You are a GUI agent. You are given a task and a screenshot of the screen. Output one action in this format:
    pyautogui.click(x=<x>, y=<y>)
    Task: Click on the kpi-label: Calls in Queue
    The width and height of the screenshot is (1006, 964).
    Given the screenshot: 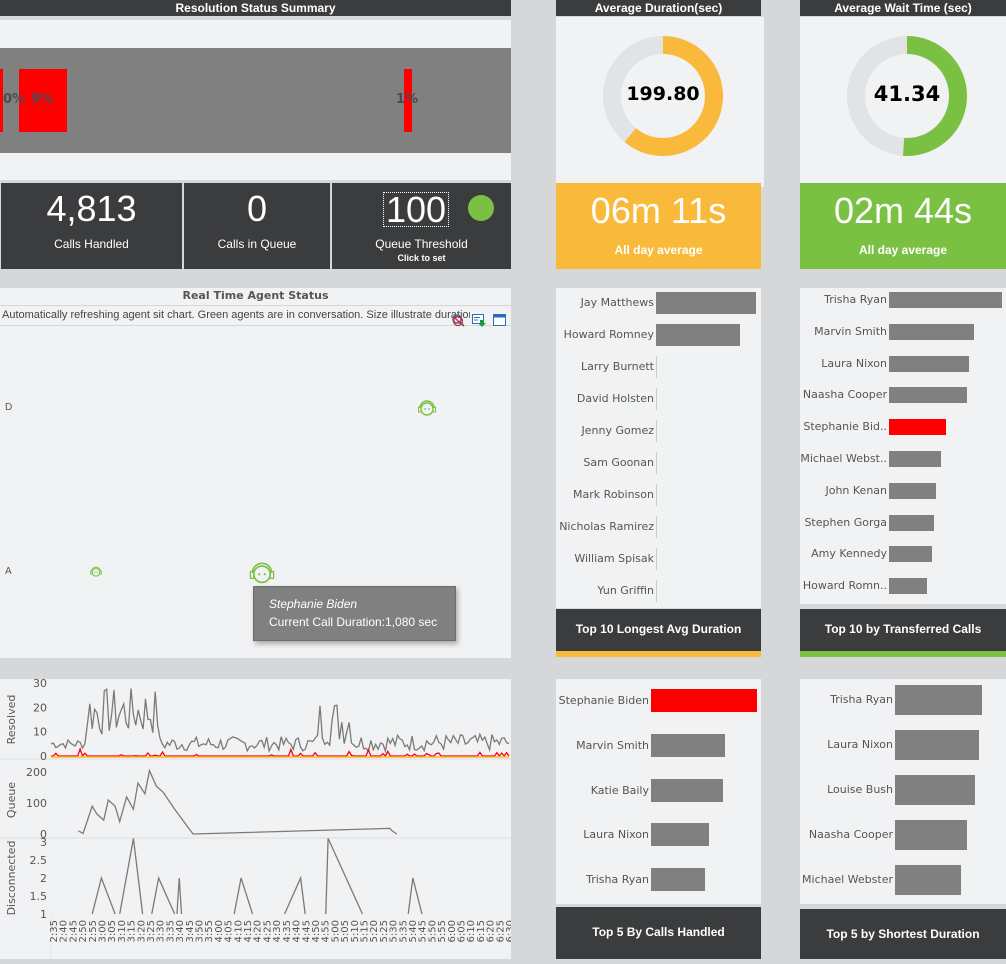 What is the action you would take?
    pyautogui.click(x=257, y=244)
    